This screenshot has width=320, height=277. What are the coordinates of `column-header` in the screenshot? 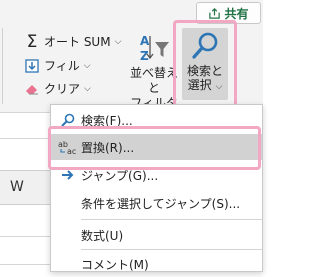 It's located at (25, 187).